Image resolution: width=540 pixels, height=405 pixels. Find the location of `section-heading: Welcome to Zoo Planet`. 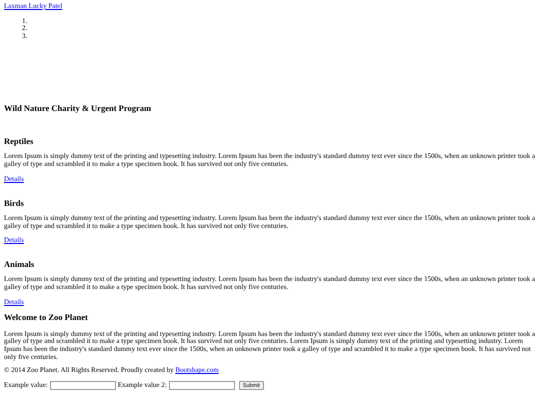

section-heading: Welcome to Zoo Planet is located at coordinates (46, 318).